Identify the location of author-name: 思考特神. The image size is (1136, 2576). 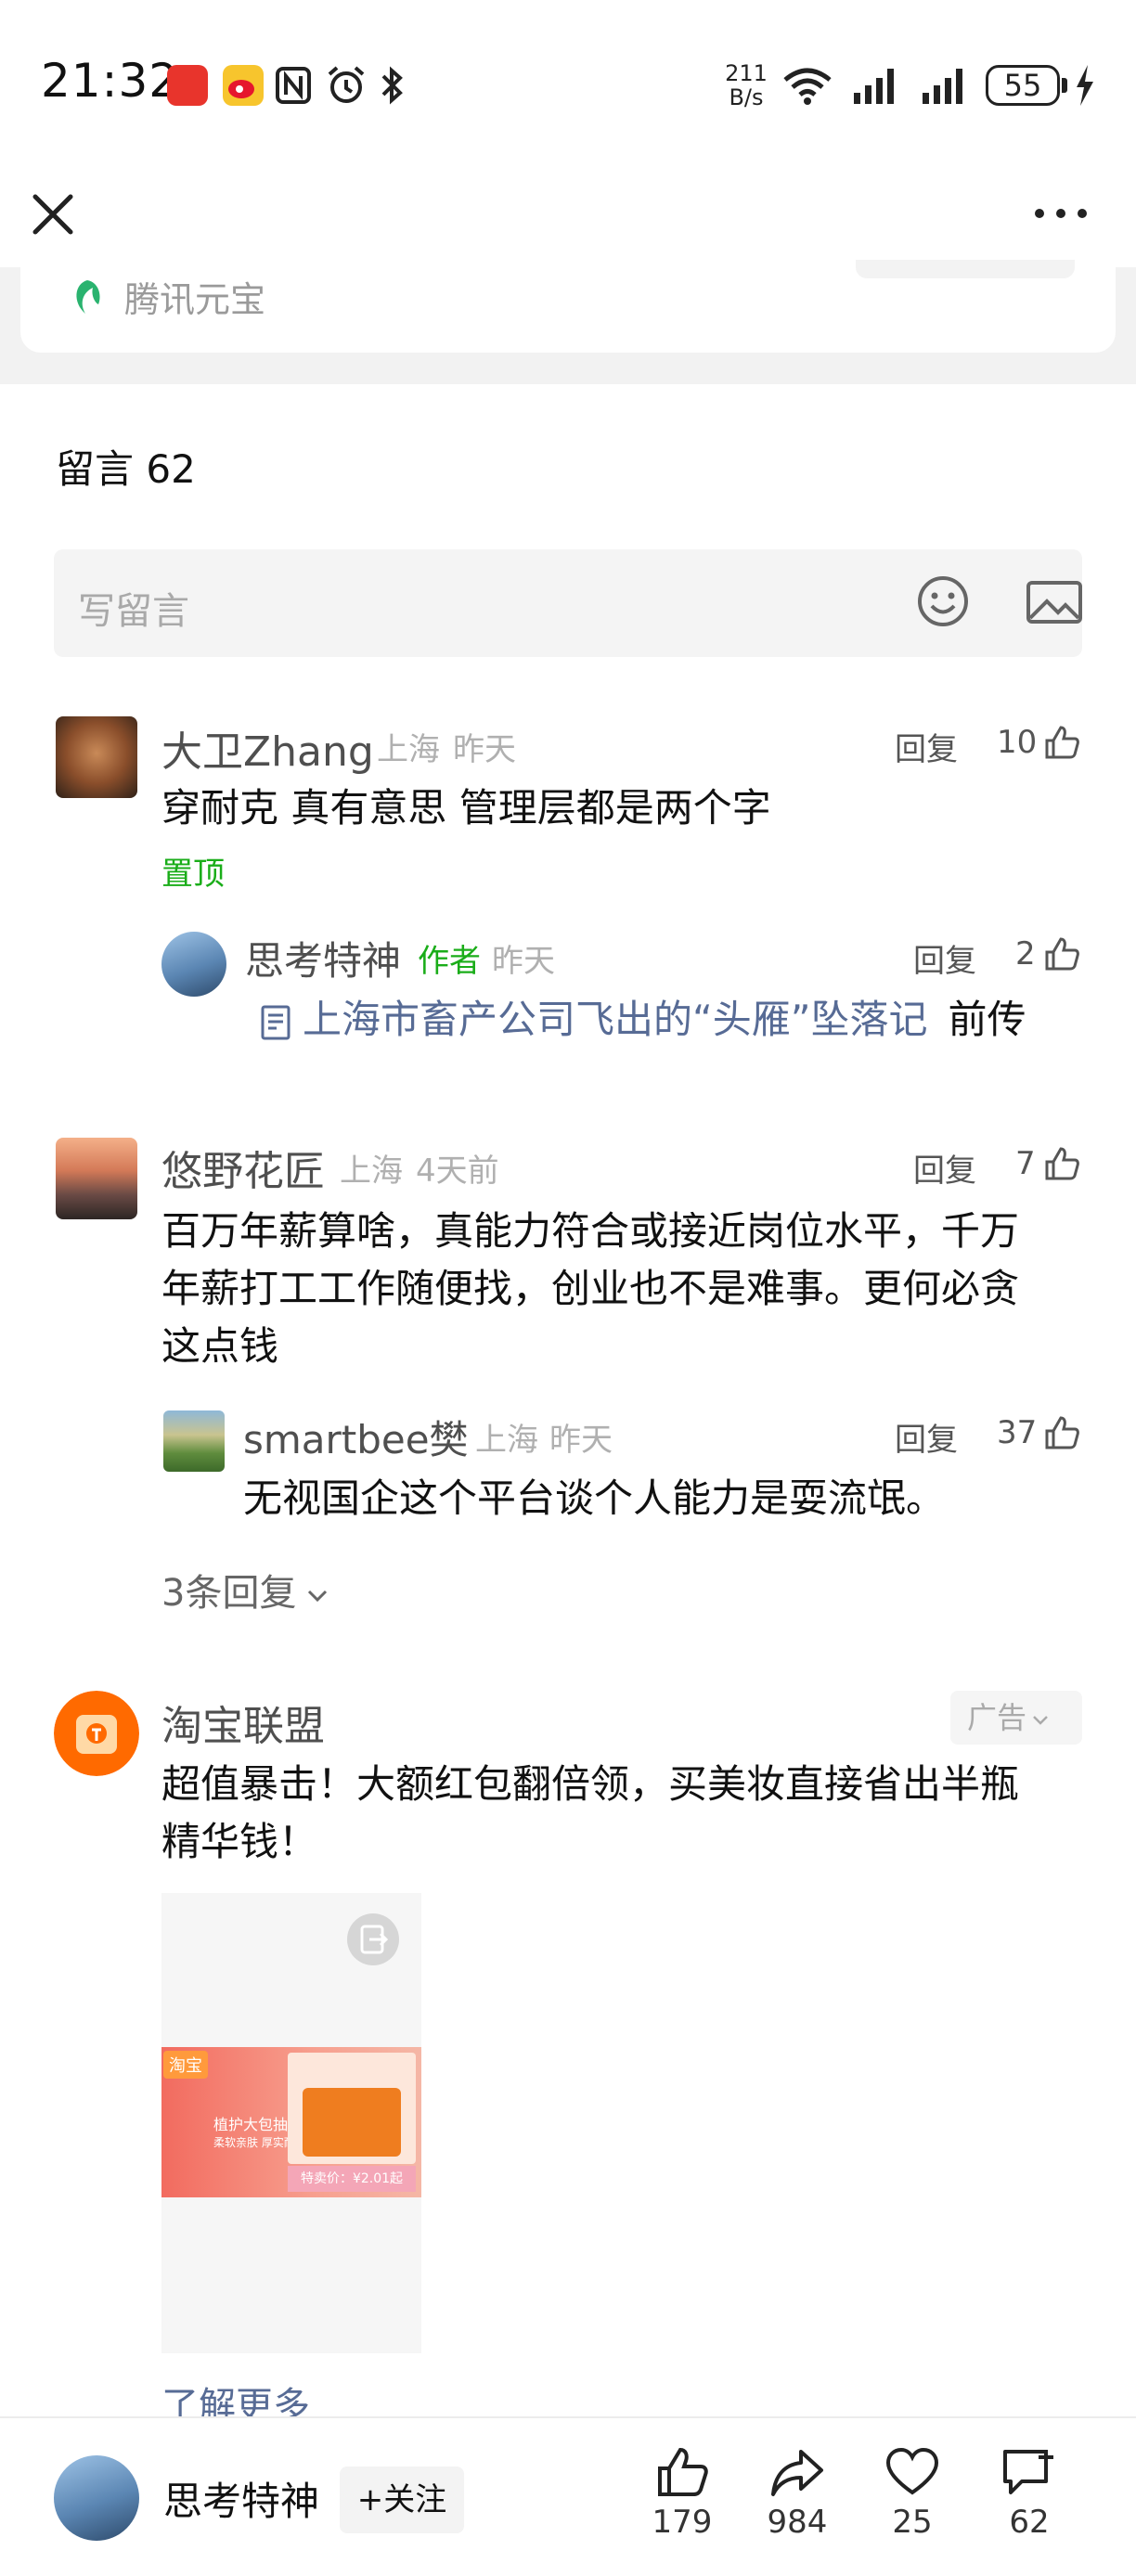
(241, 2498).